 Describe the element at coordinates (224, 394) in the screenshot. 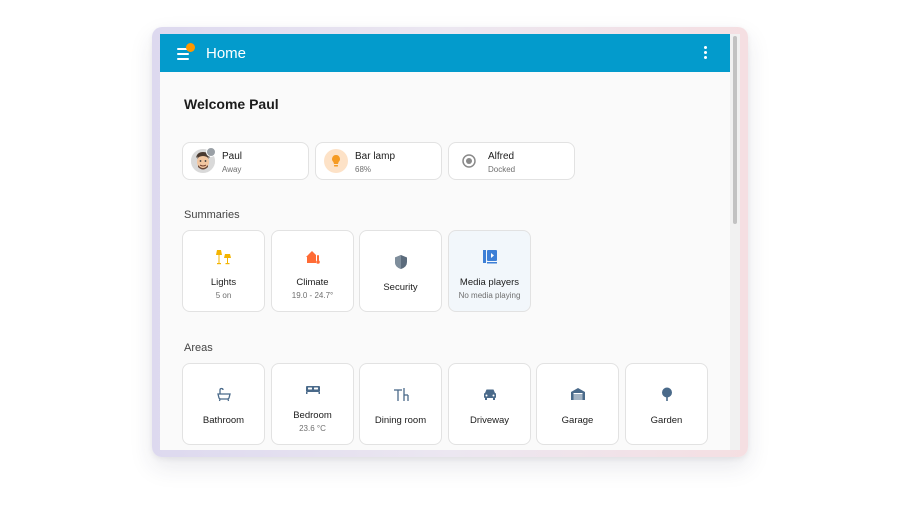

I see `bathtub-icon` at that location.